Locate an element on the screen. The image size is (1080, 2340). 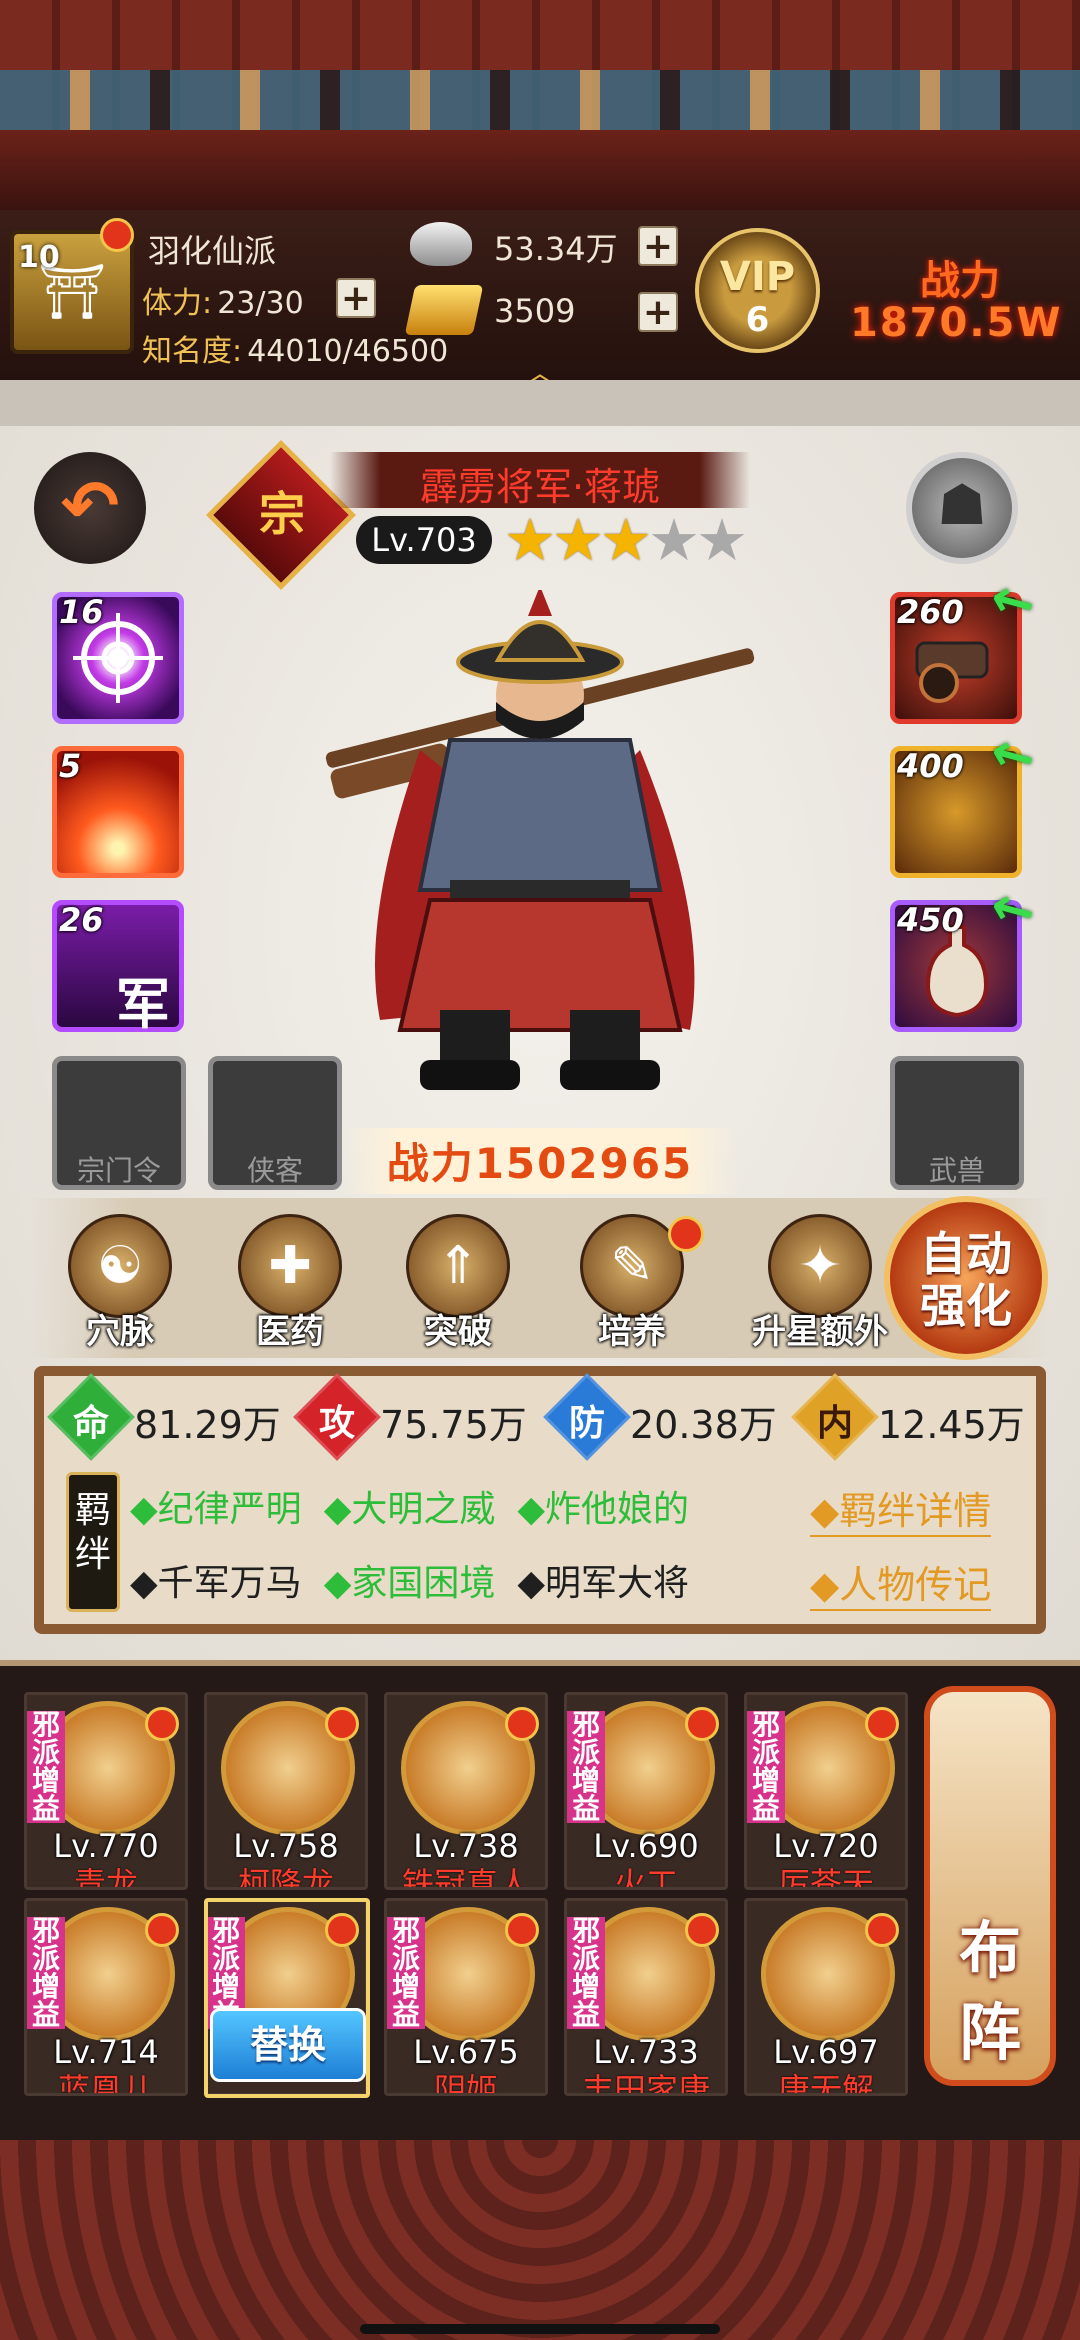
beast-slot: 武兽 is located at coordinates (957, 1123).